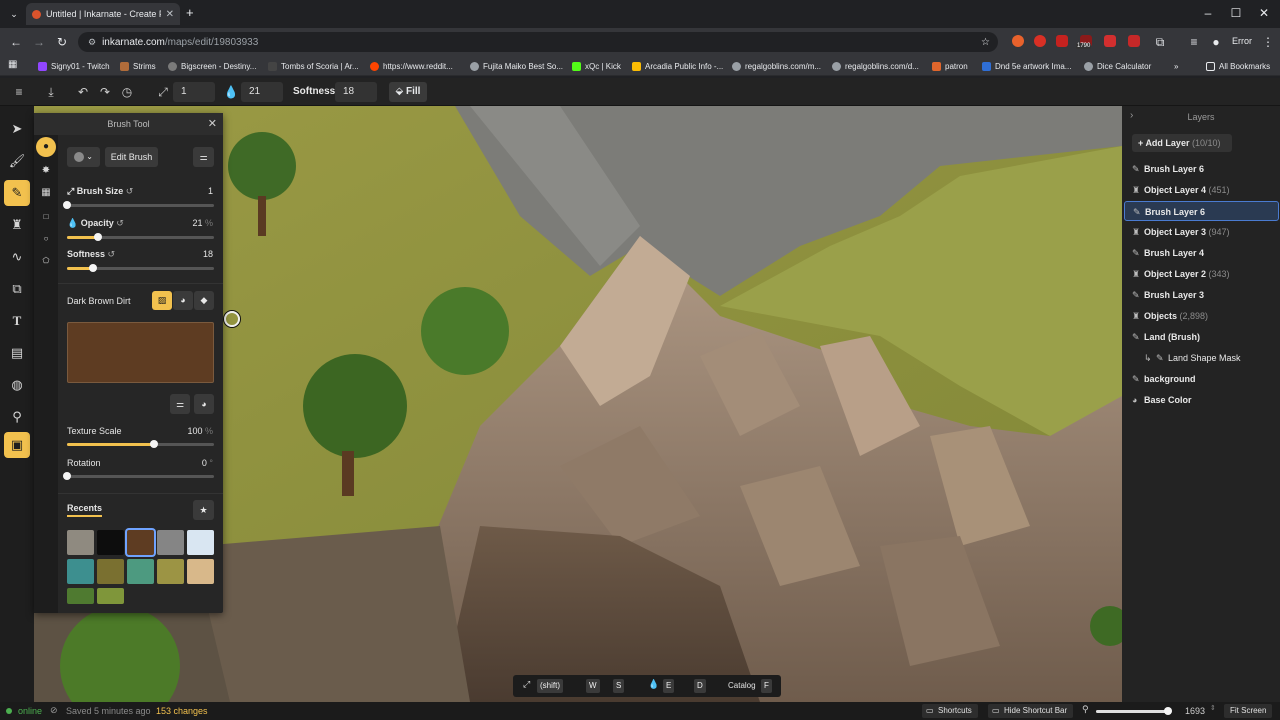  I want to click on softness-input: 18, so click(356, 92).